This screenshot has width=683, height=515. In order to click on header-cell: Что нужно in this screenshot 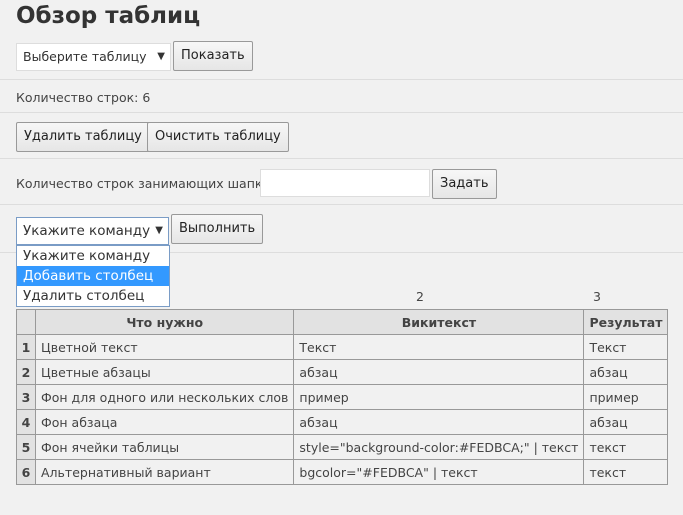, I will do `click(164, 322)`.